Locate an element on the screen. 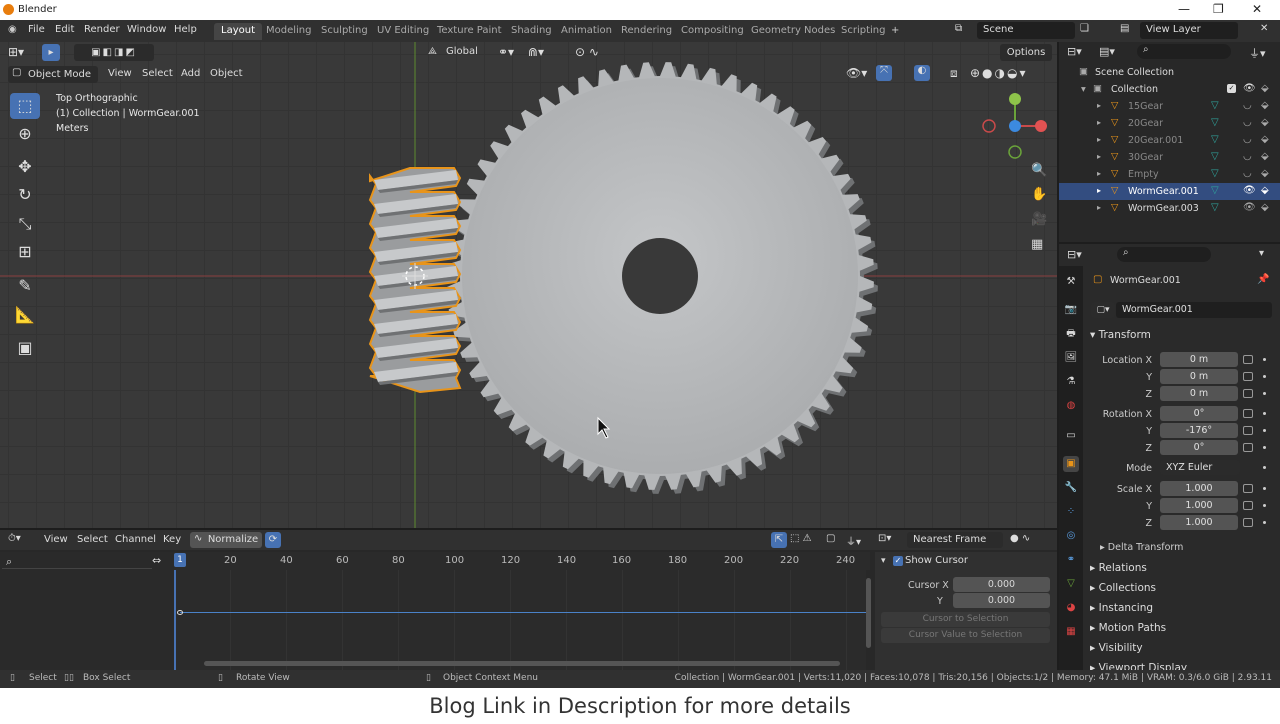 The image size is (1280, 724). object-browse-icon: ▢▾ is located at coordinates (1103, 310).